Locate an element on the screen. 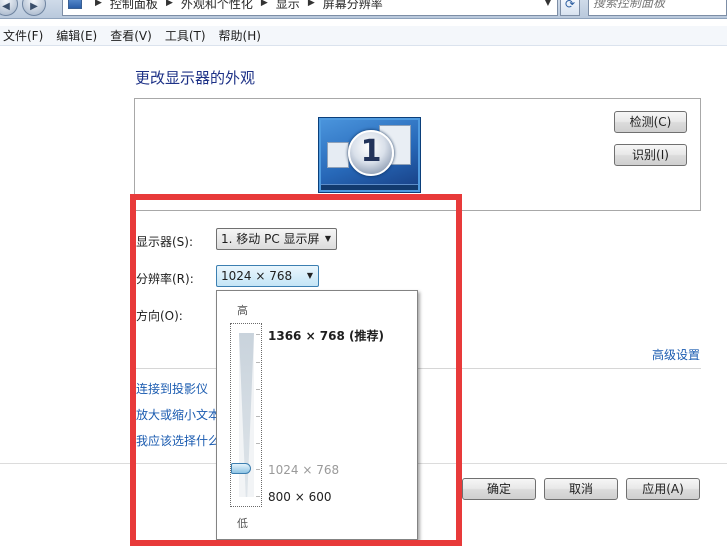  menu-tools: 工具(T) is located at coordinates (188, 35).